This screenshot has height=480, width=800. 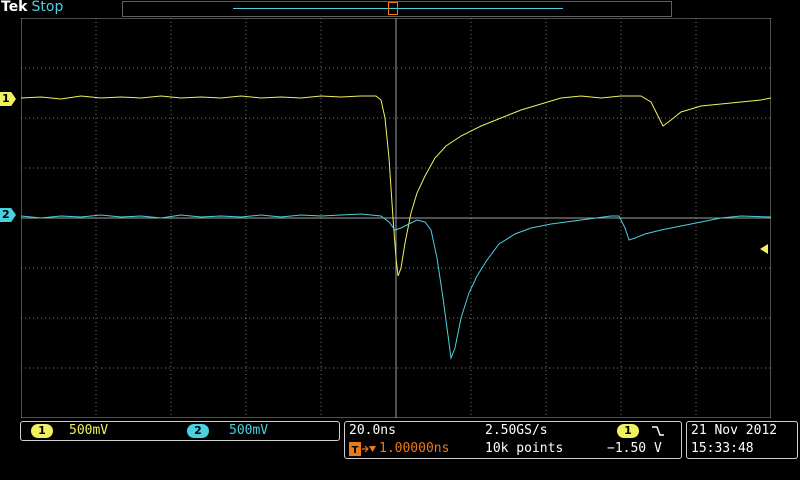 I want to click on ch2-scale: 500mV, so click(x=249, y=430).